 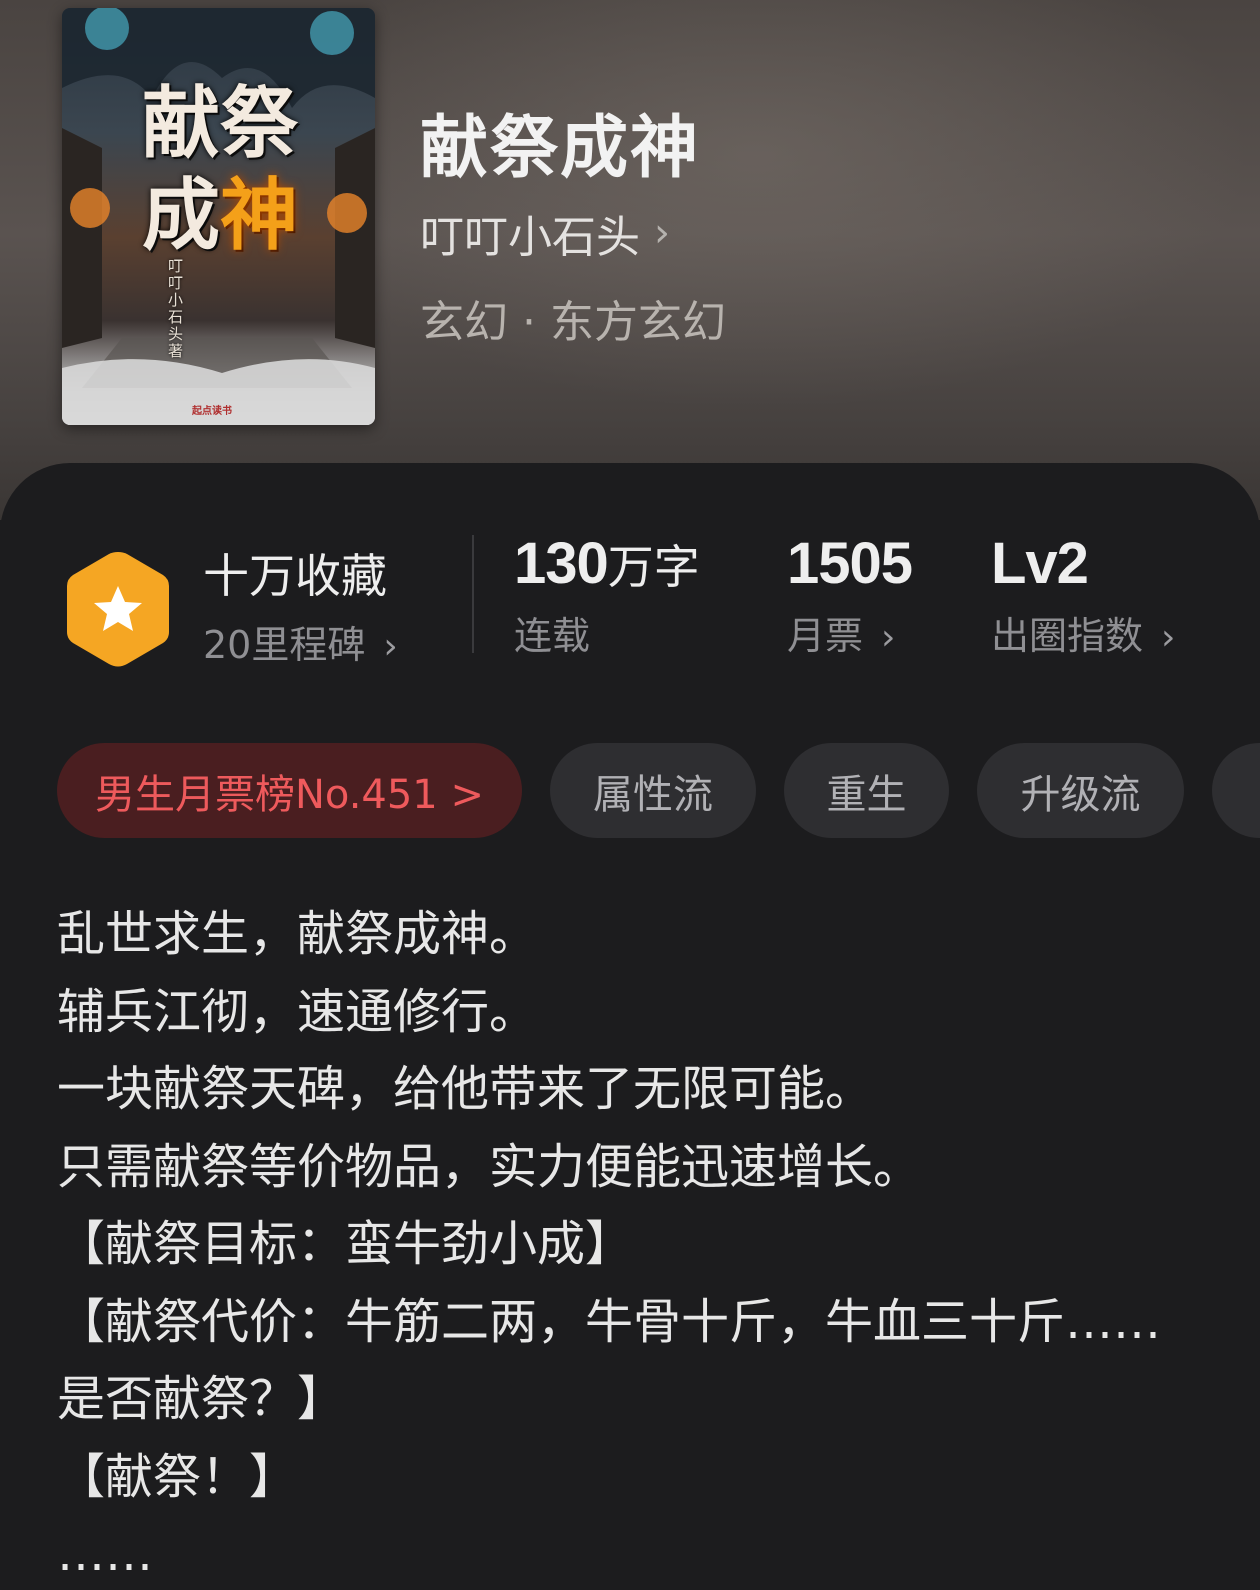 What do you see at coordinates (289, 790) in the screenshot?
I see `rank-tag: 男生月票榜No.451 >` at bounding box center [289, 790].